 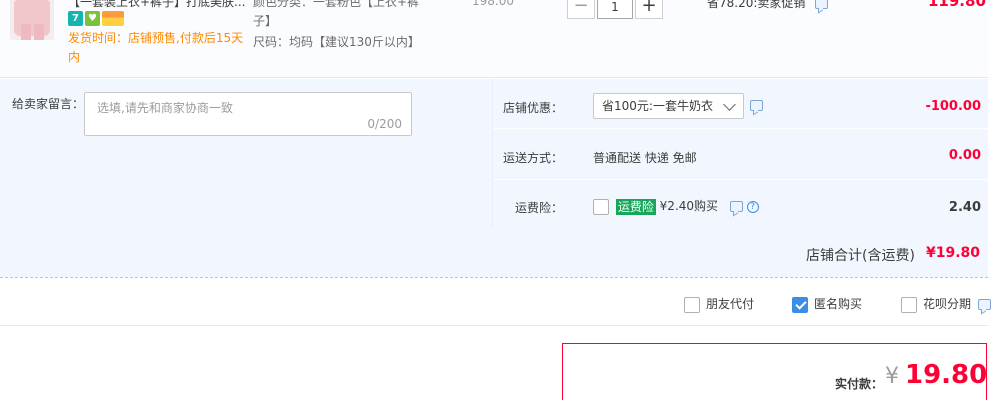 What do you see at coordinates (32, 20) in the screenshot?
I see `product-thumbnail` at bounding box center [32, 20].